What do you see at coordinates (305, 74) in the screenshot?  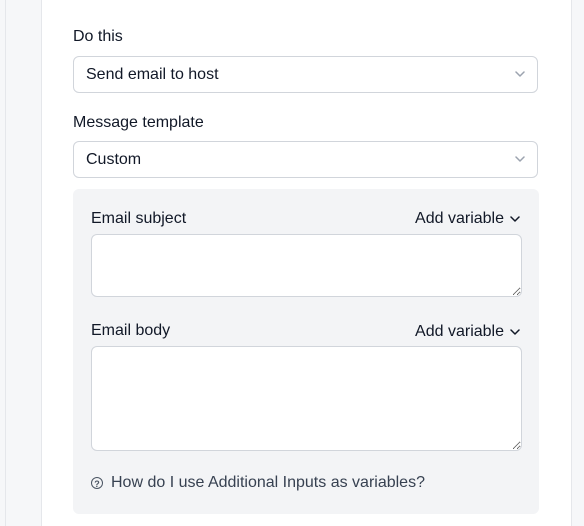 I see `action-select: Send email to host` at bounding box center [305, 74].